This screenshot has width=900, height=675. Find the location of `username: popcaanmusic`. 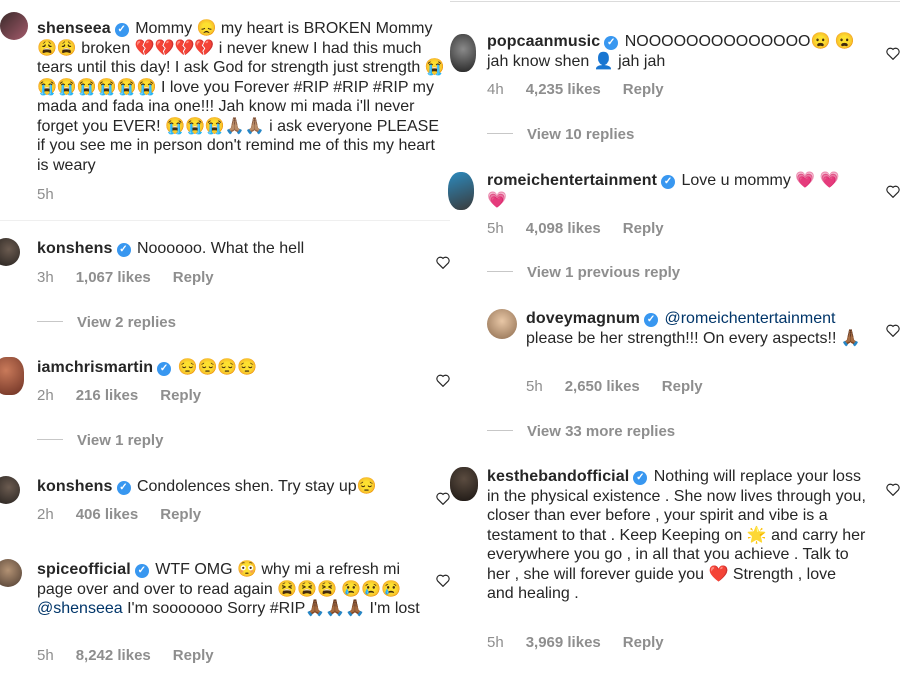

username: popcaanmusic is located at coordinates (543, 41).